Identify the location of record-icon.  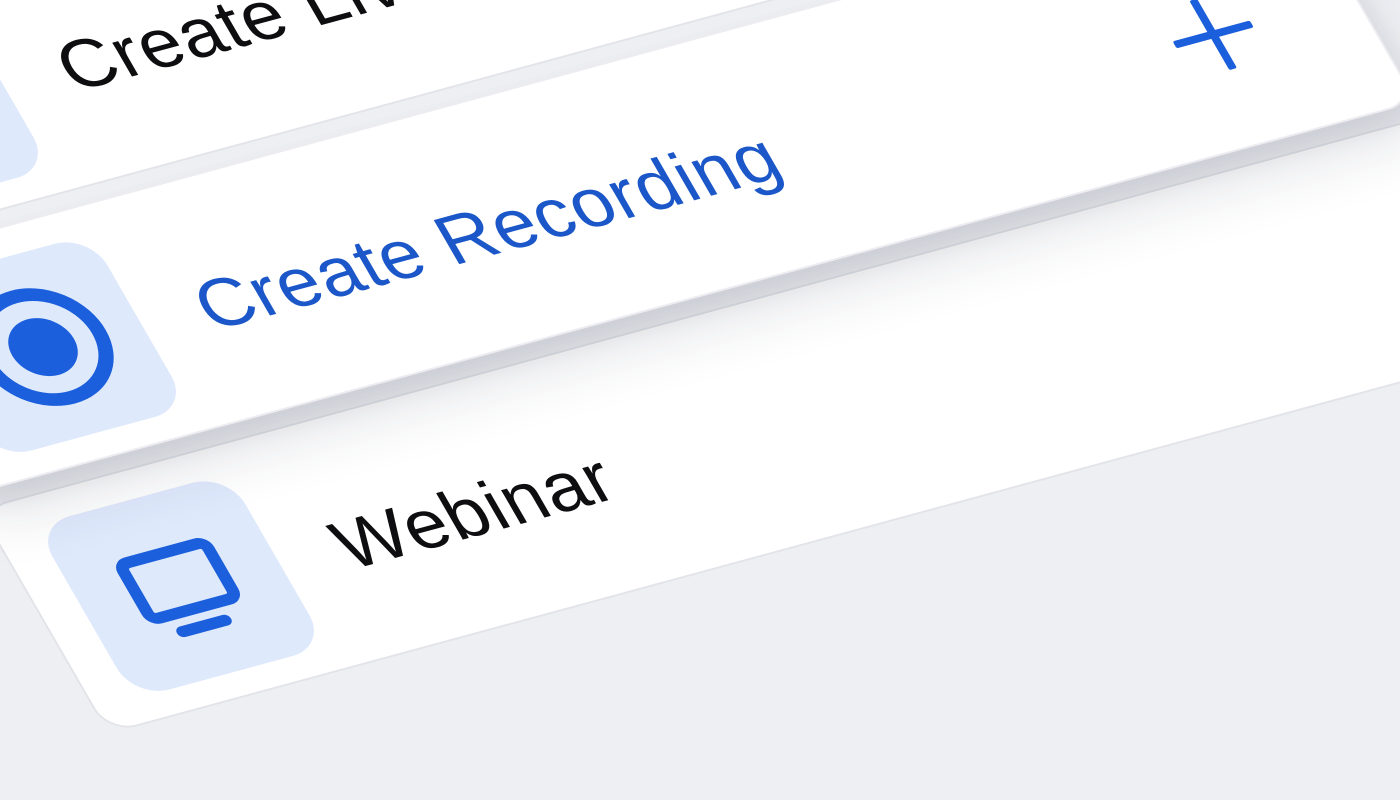
(57, 347).